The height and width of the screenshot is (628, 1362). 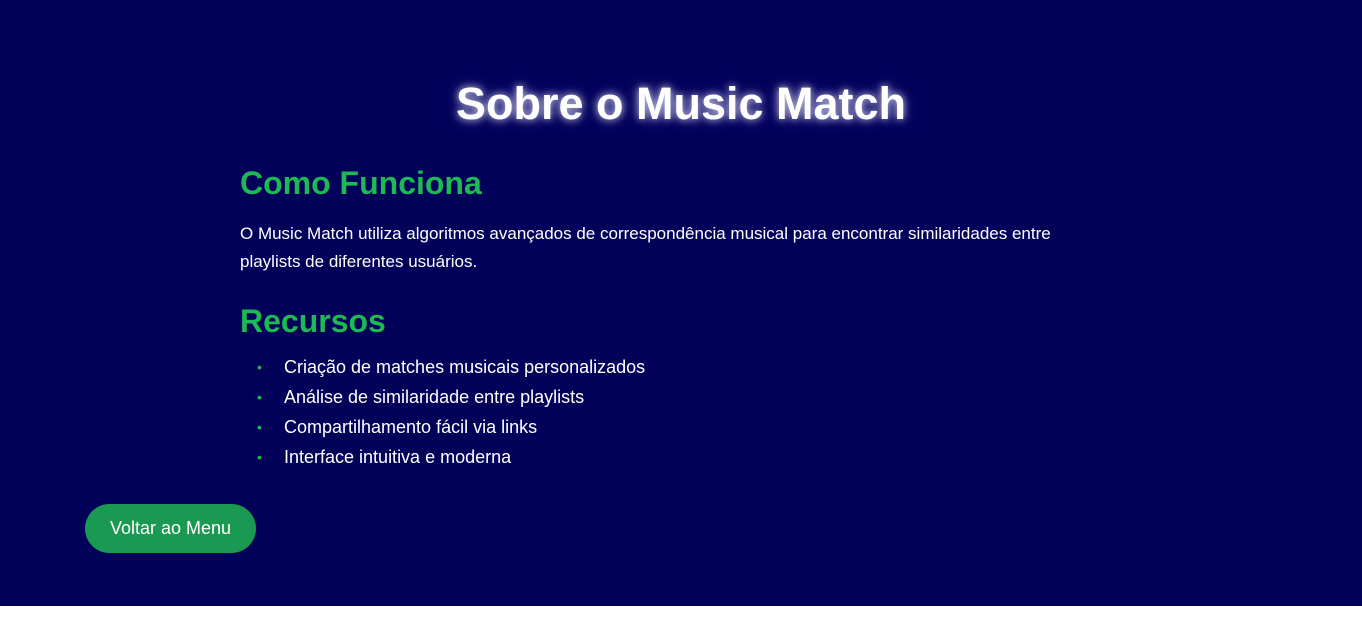 I want to click on how-it-works-heading: Como Funciona, so click(x=361, y=183).